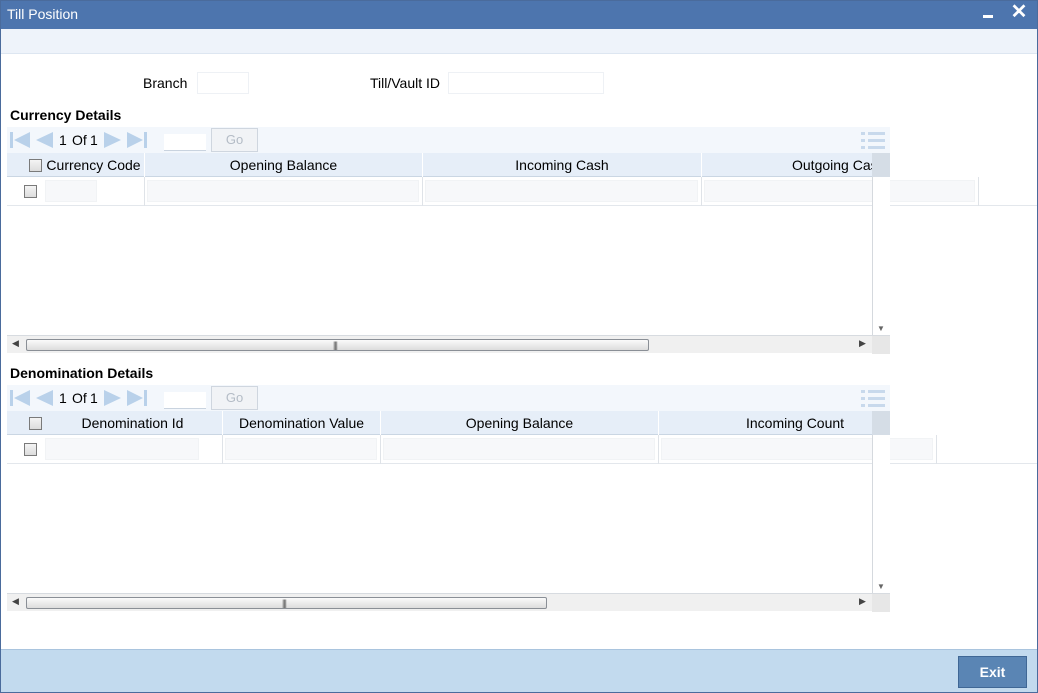 The width and height of the screenshot is (1038, 693). Describe the element at coordinates (562, 165) in the screenshot. I see `column-header: Incoming Cash` at that location.